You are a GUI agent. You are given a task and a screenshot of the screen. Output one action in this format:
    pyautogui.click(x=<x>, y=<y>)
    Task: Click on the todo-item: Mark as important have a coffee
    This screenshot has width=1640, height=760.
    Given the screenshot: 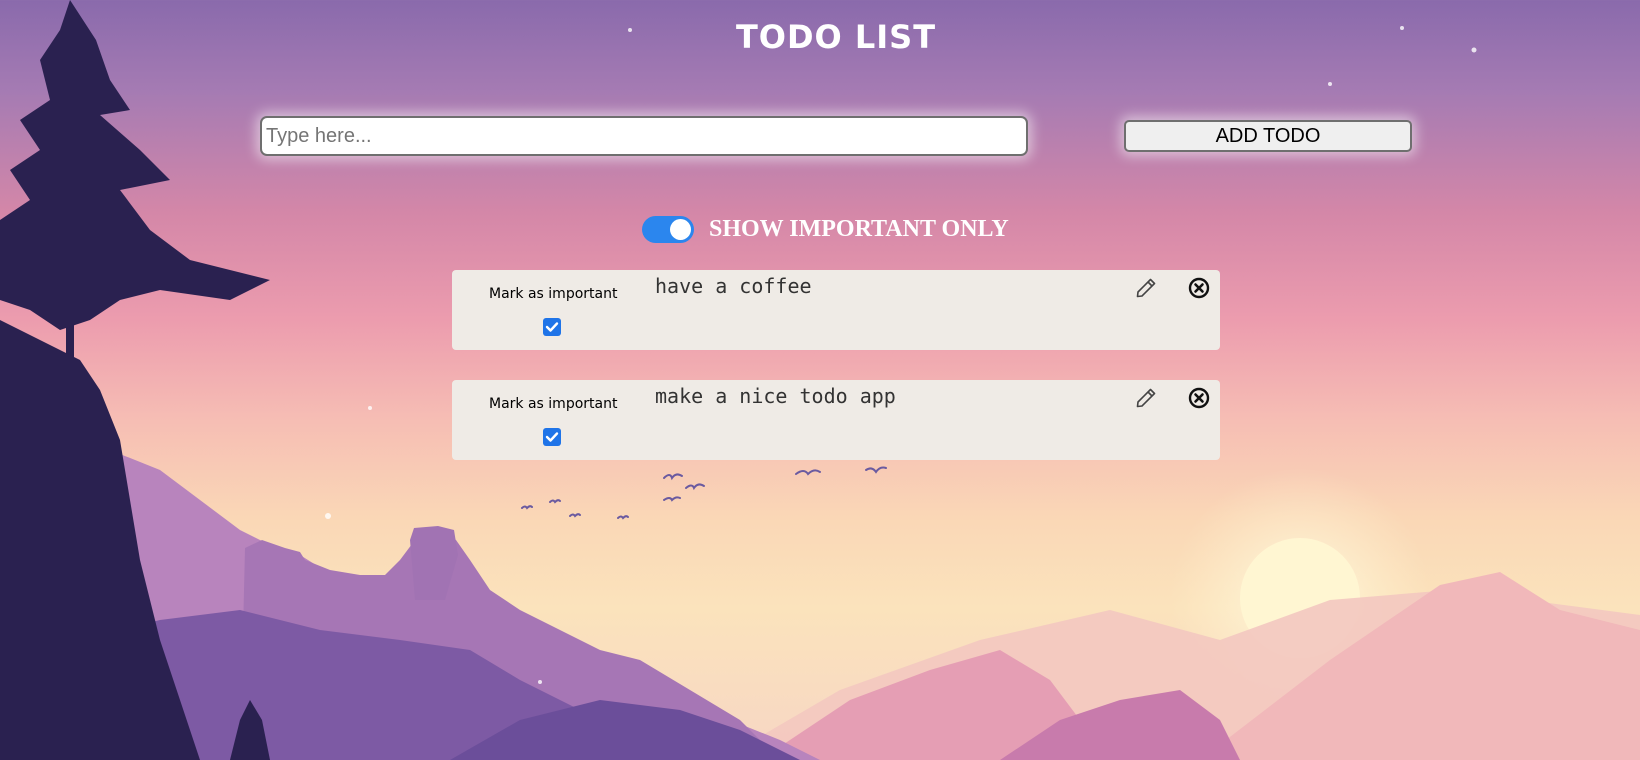 What is the action you would take?
    pyautogui.click(x=836, y=310)
    